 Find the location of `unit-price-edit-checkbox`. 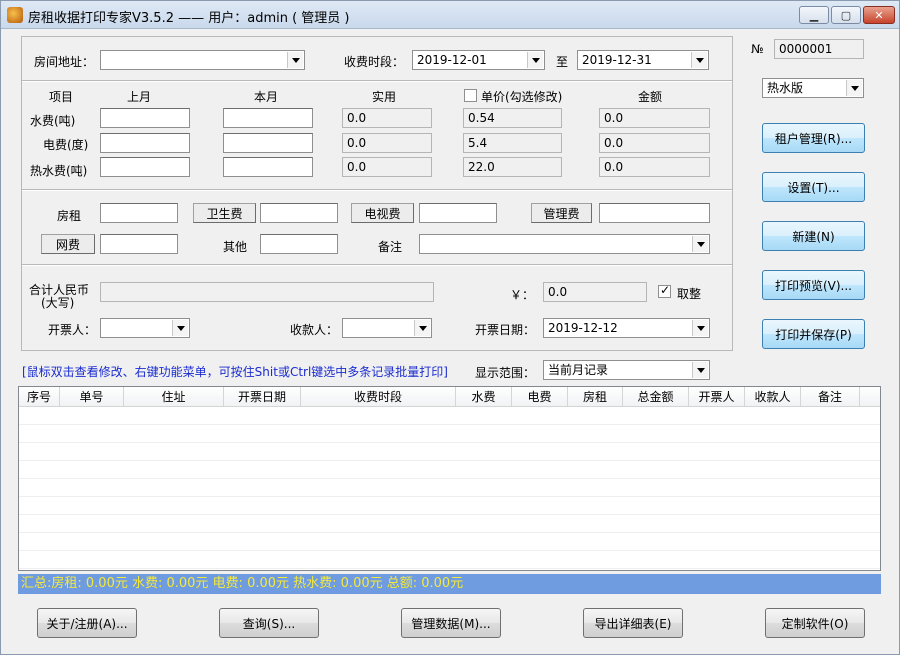

unit-price-edit-checkbox is located at coordinates (470, 95).